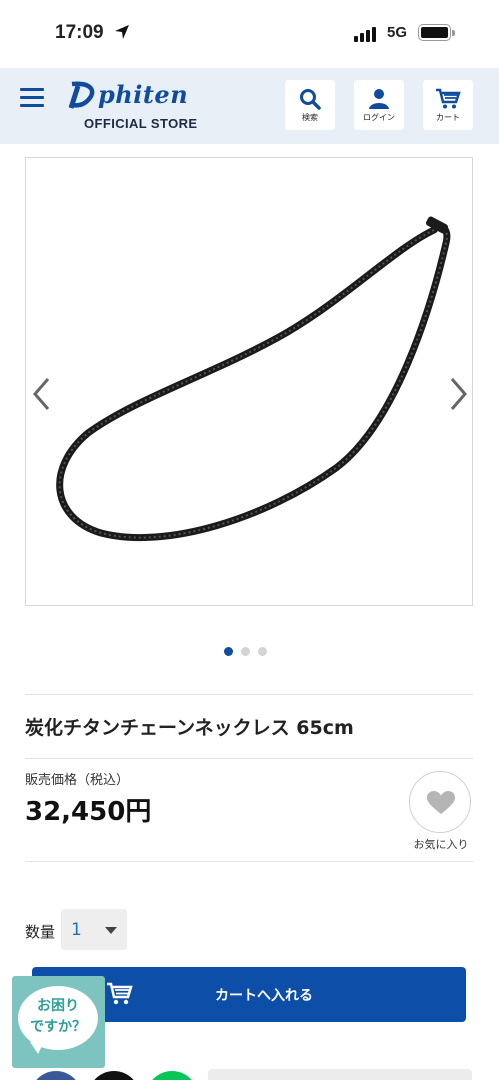 This screenshot has height=1080, width=499. What do you see at coordinates (94, 929) in the screenshot?
I see `quantity-select: 1` at bounding box center [94, 929].